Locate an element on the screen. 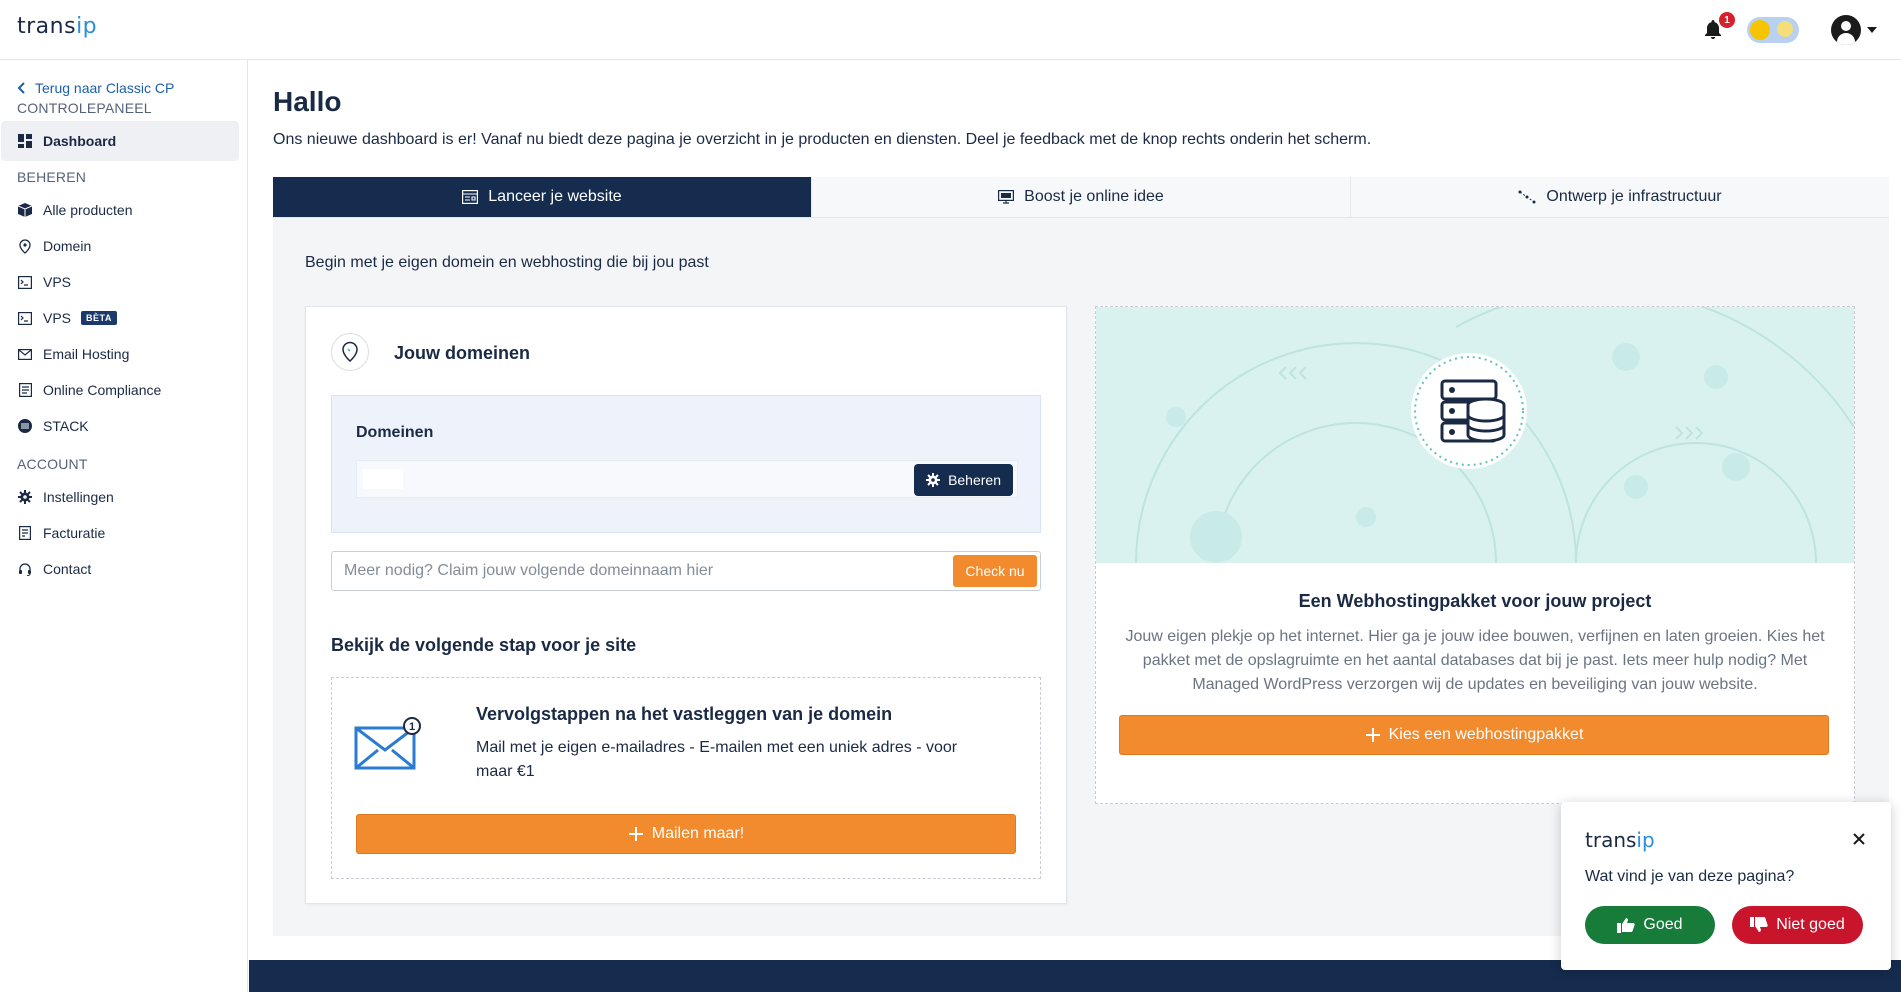  stack-icon is located at coordinates (25, 426).